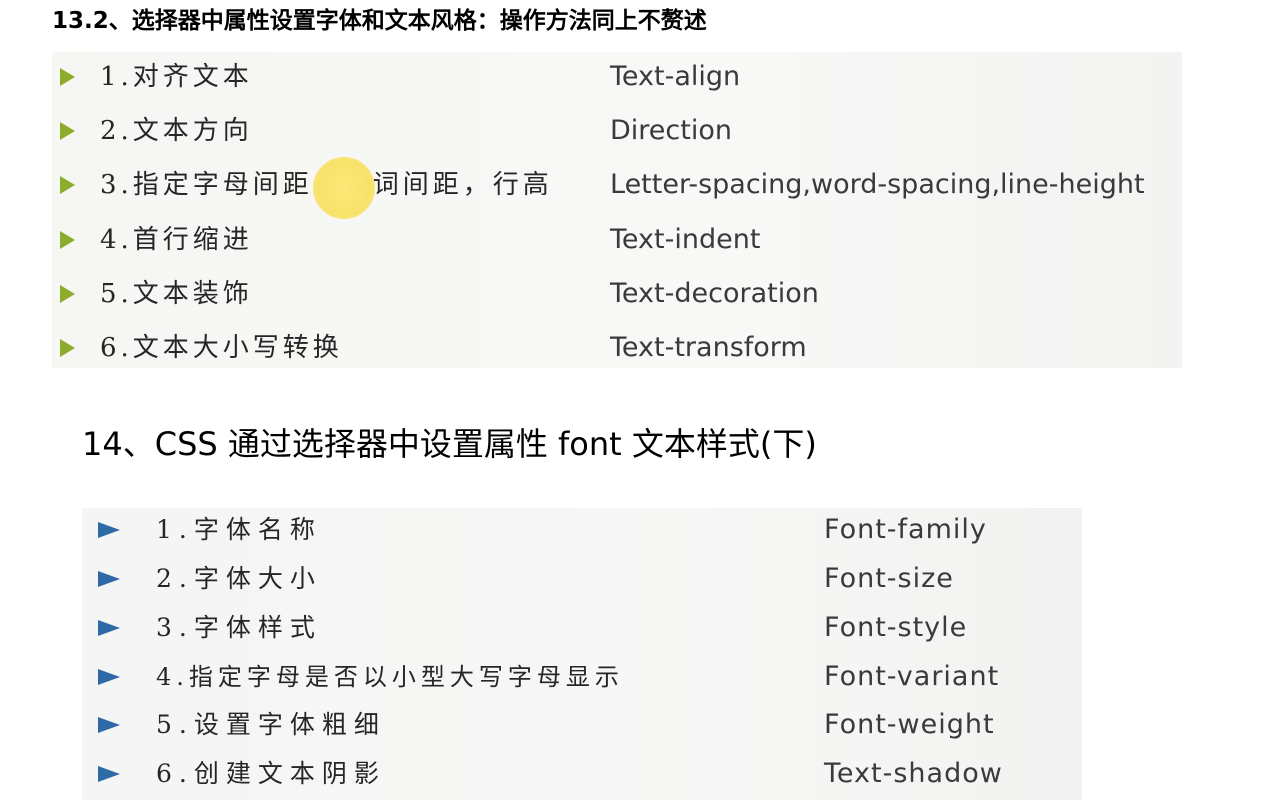 This screenshot has width=1278, height=812. What do you see at coordinates (582, 530) in the screenshot?
I see `list-item: 1.字体名称 Font-family` at bounding box center [582, 530].